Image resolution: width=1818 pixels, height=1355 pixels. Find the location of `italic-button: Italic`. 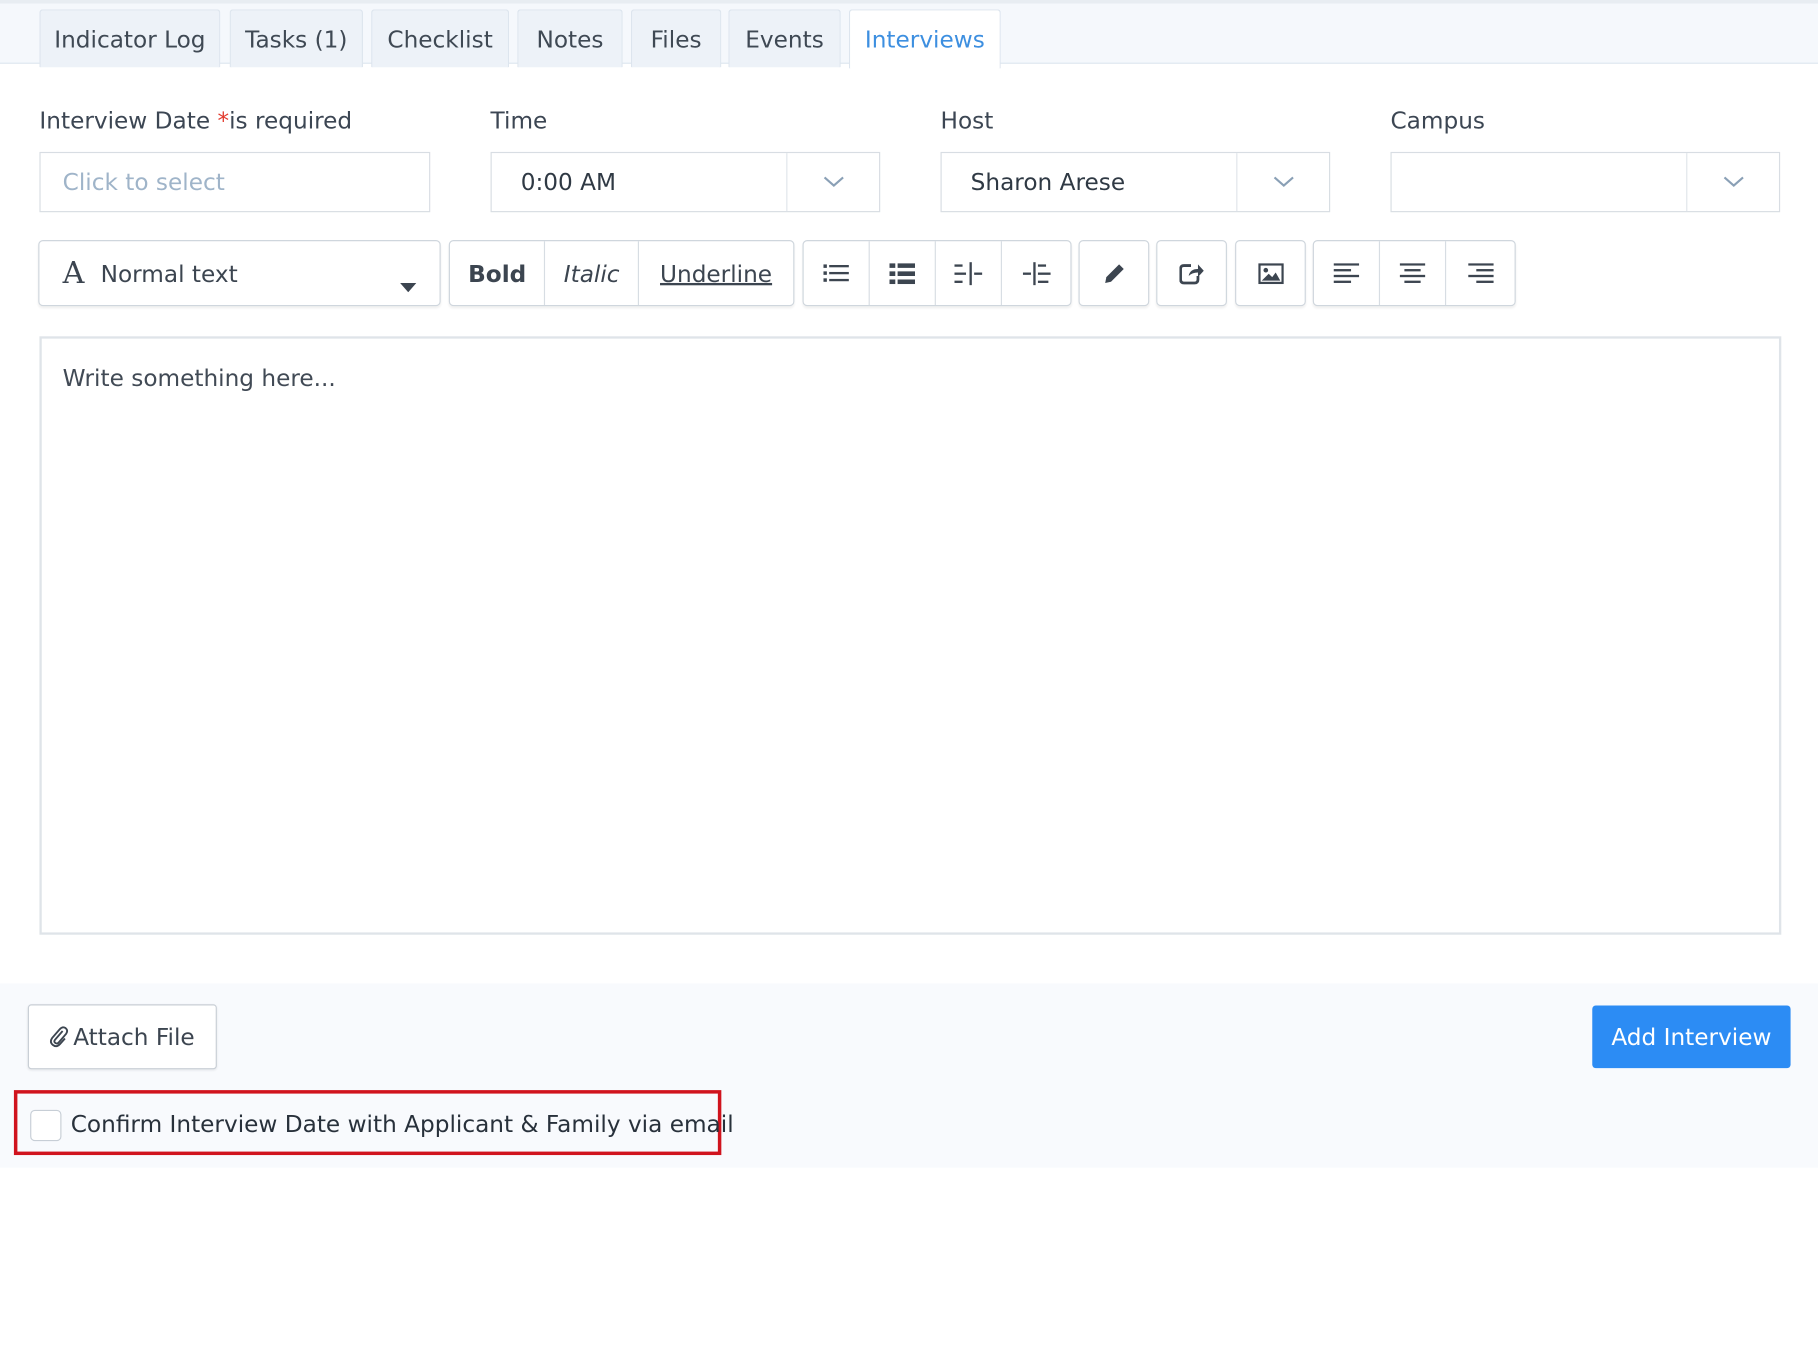

italic-button: Italic is located at coordinates (592, 273).